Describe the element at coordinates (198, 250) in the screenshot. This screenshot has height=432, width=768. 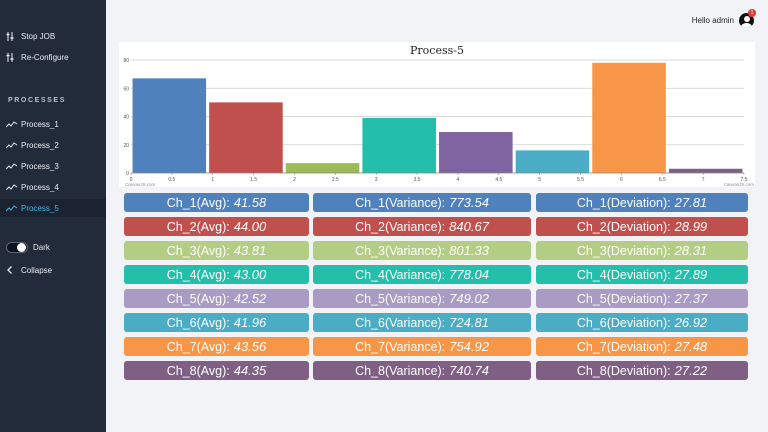
I see `stat-label: Ch_3(Avg):` at that location.